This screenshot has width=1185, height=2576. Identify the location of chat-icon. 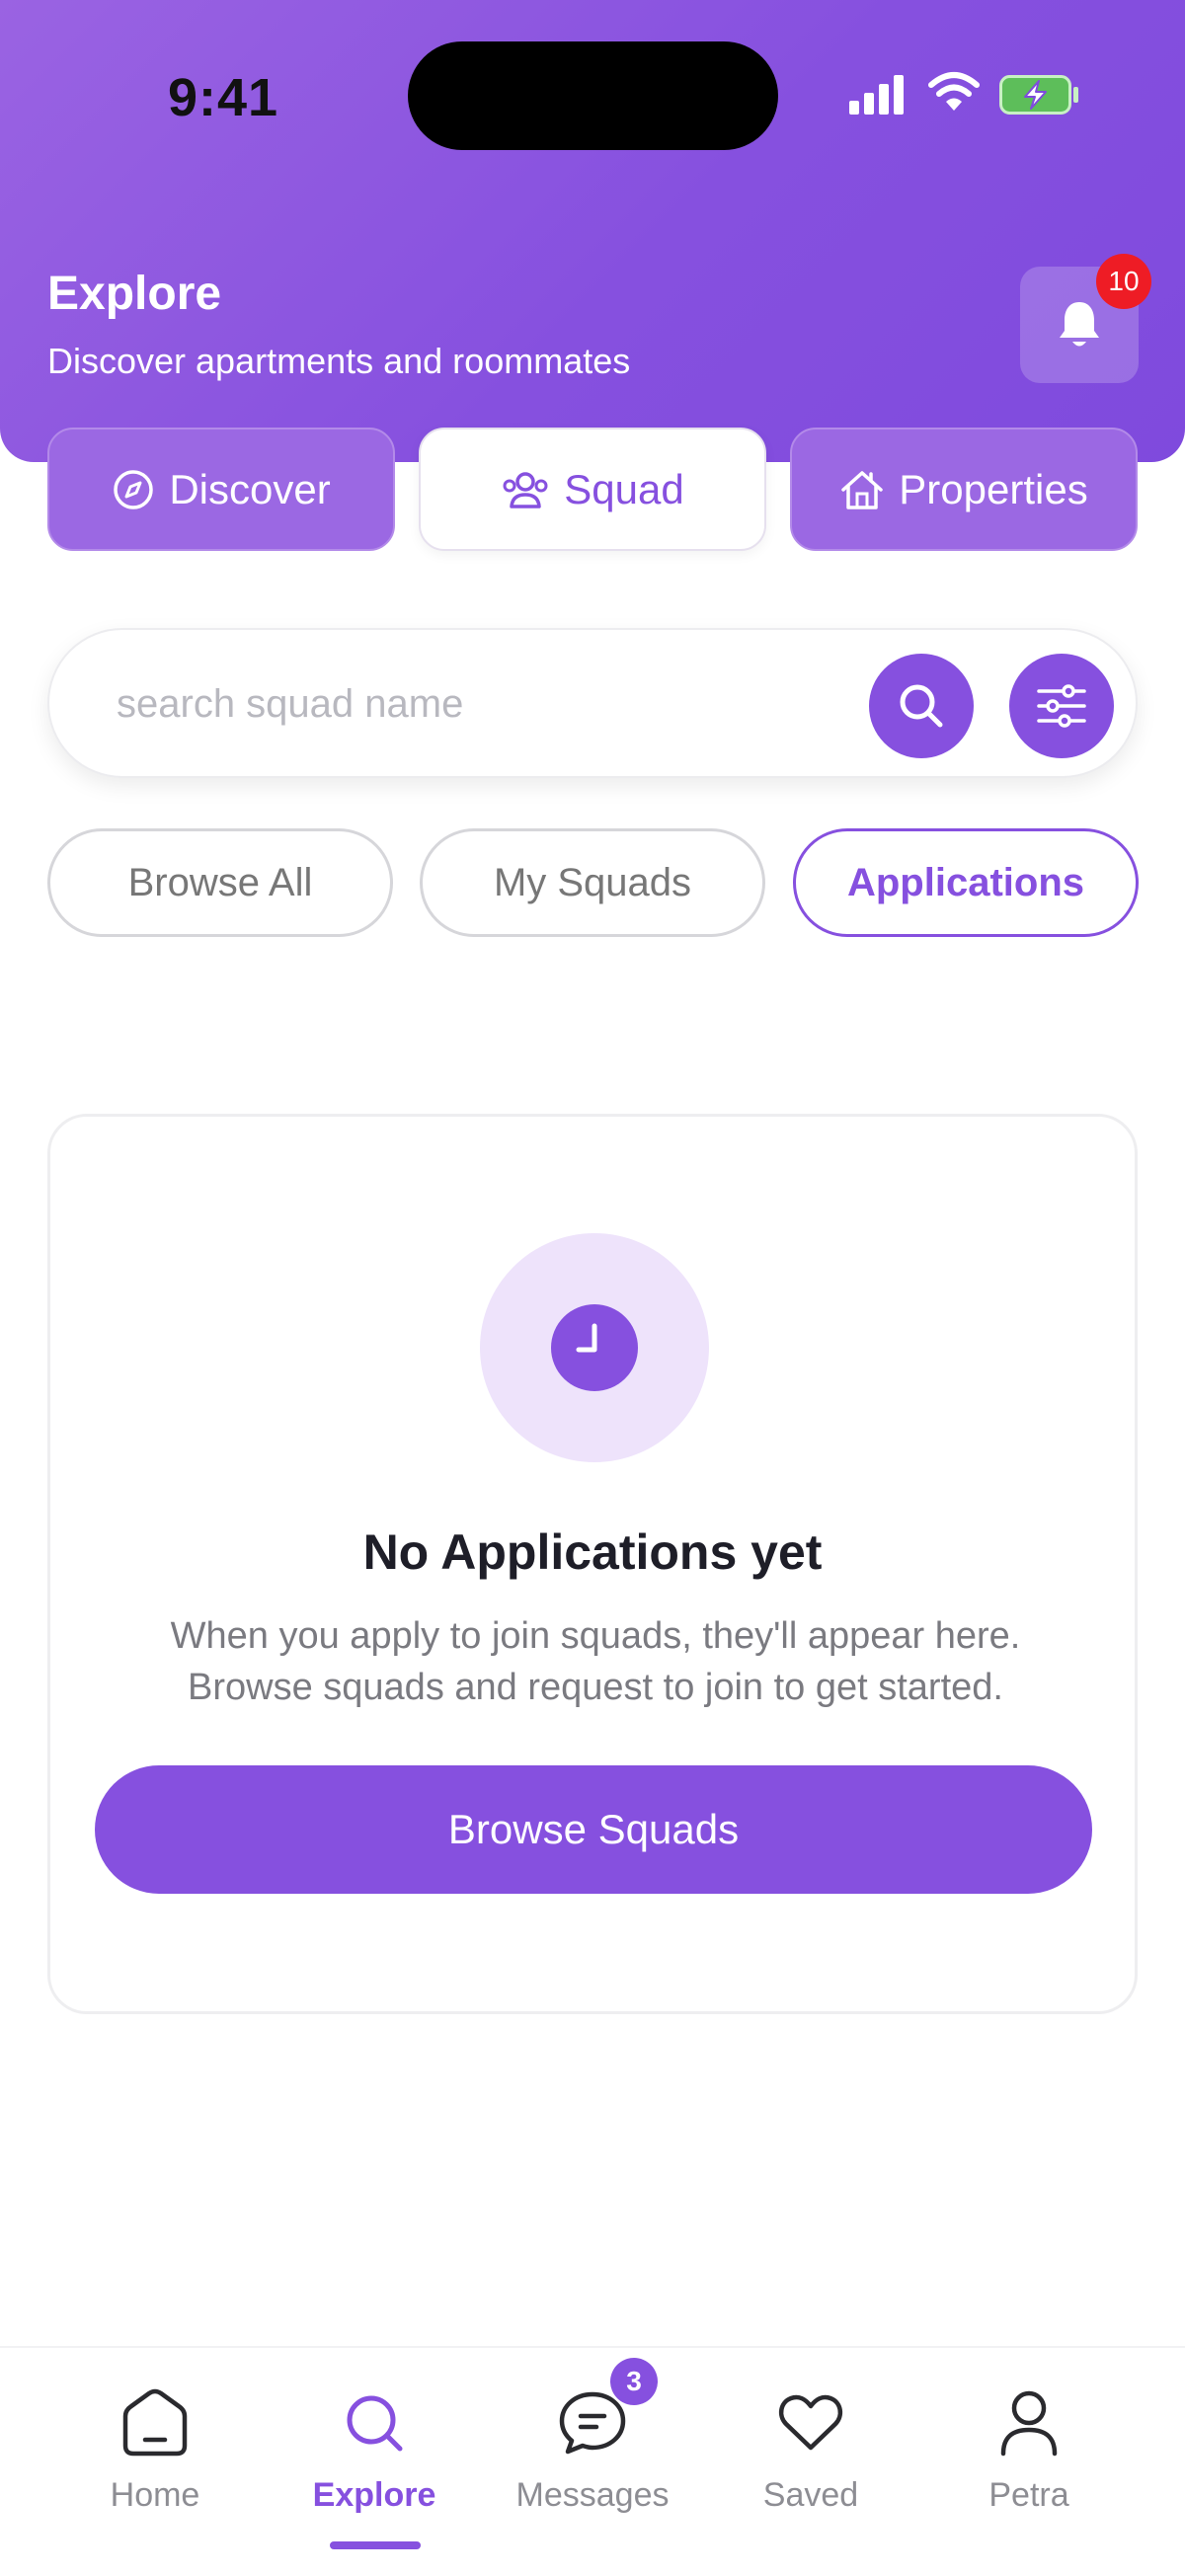
(592, 2423).